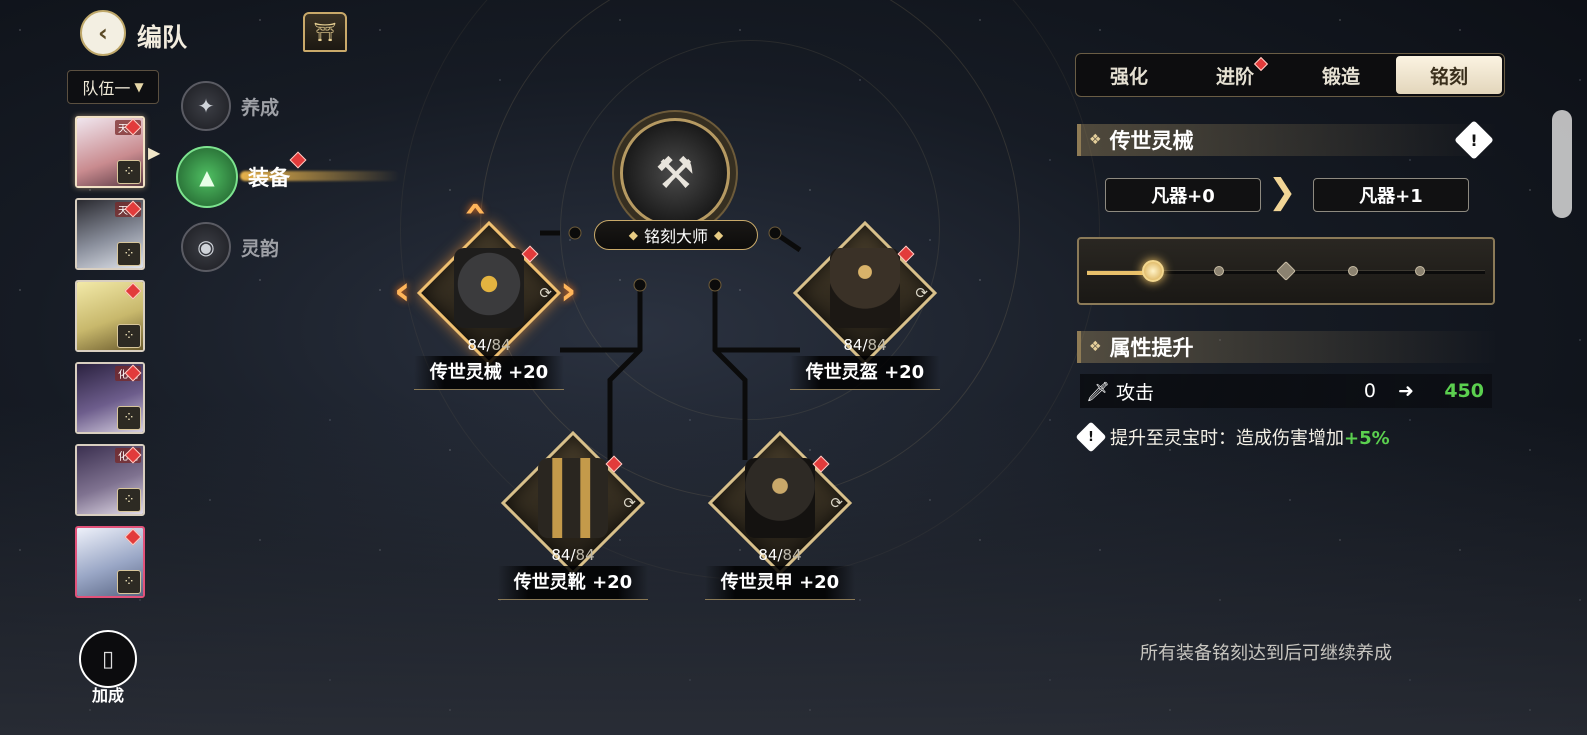 The width and height of the screenshot is (1587, 735). Describe the element at coordinates (1562, 164) in the screenshot. I see `scrollbar-thumb` at that location.